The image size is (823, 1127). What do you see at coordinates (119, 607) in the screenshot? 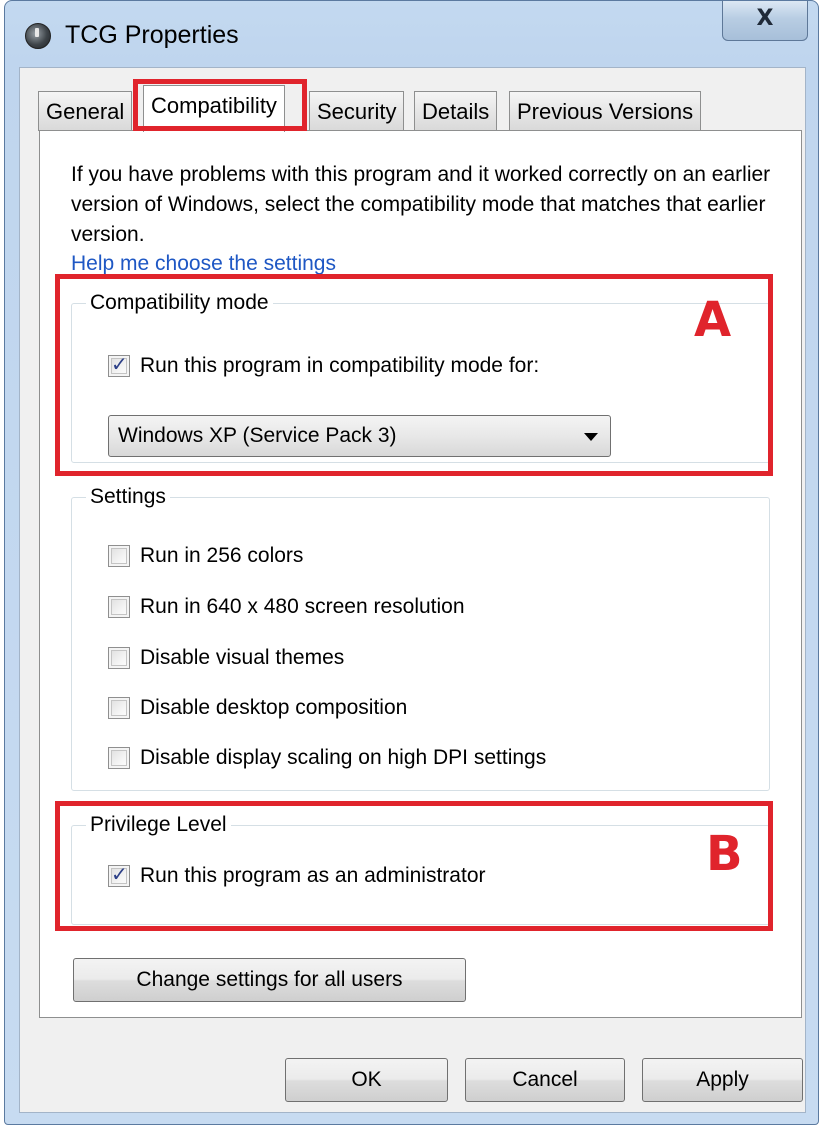
I see `checkbox-640x480` at bounding box center [119, 607].